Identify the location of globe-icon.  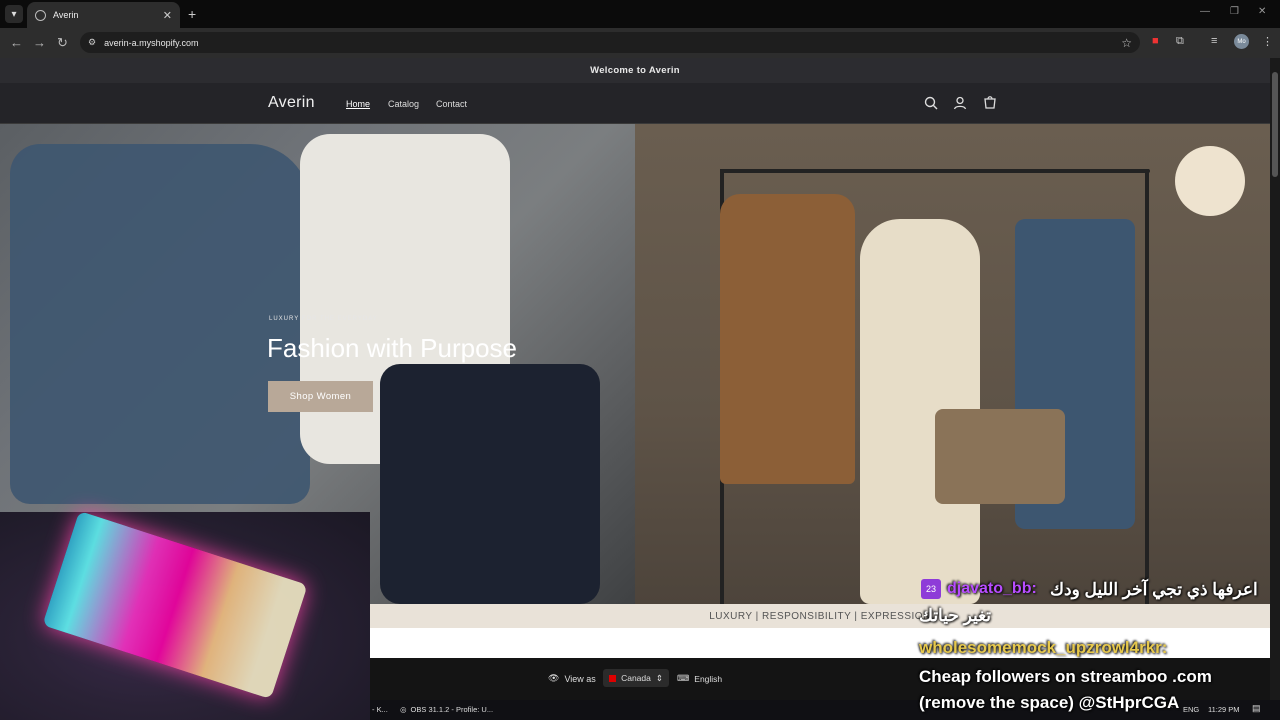
(40, 15).